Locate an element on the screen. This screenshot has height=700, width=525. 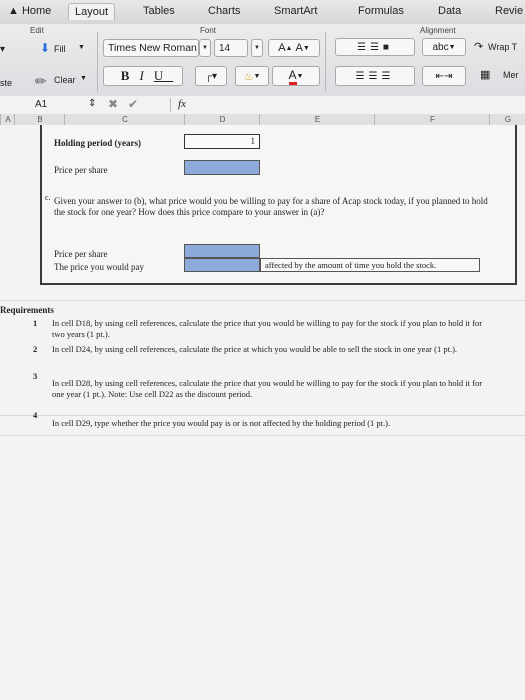
font-name-dropdown-icon: ▼ is located at coordinates (205, 48).